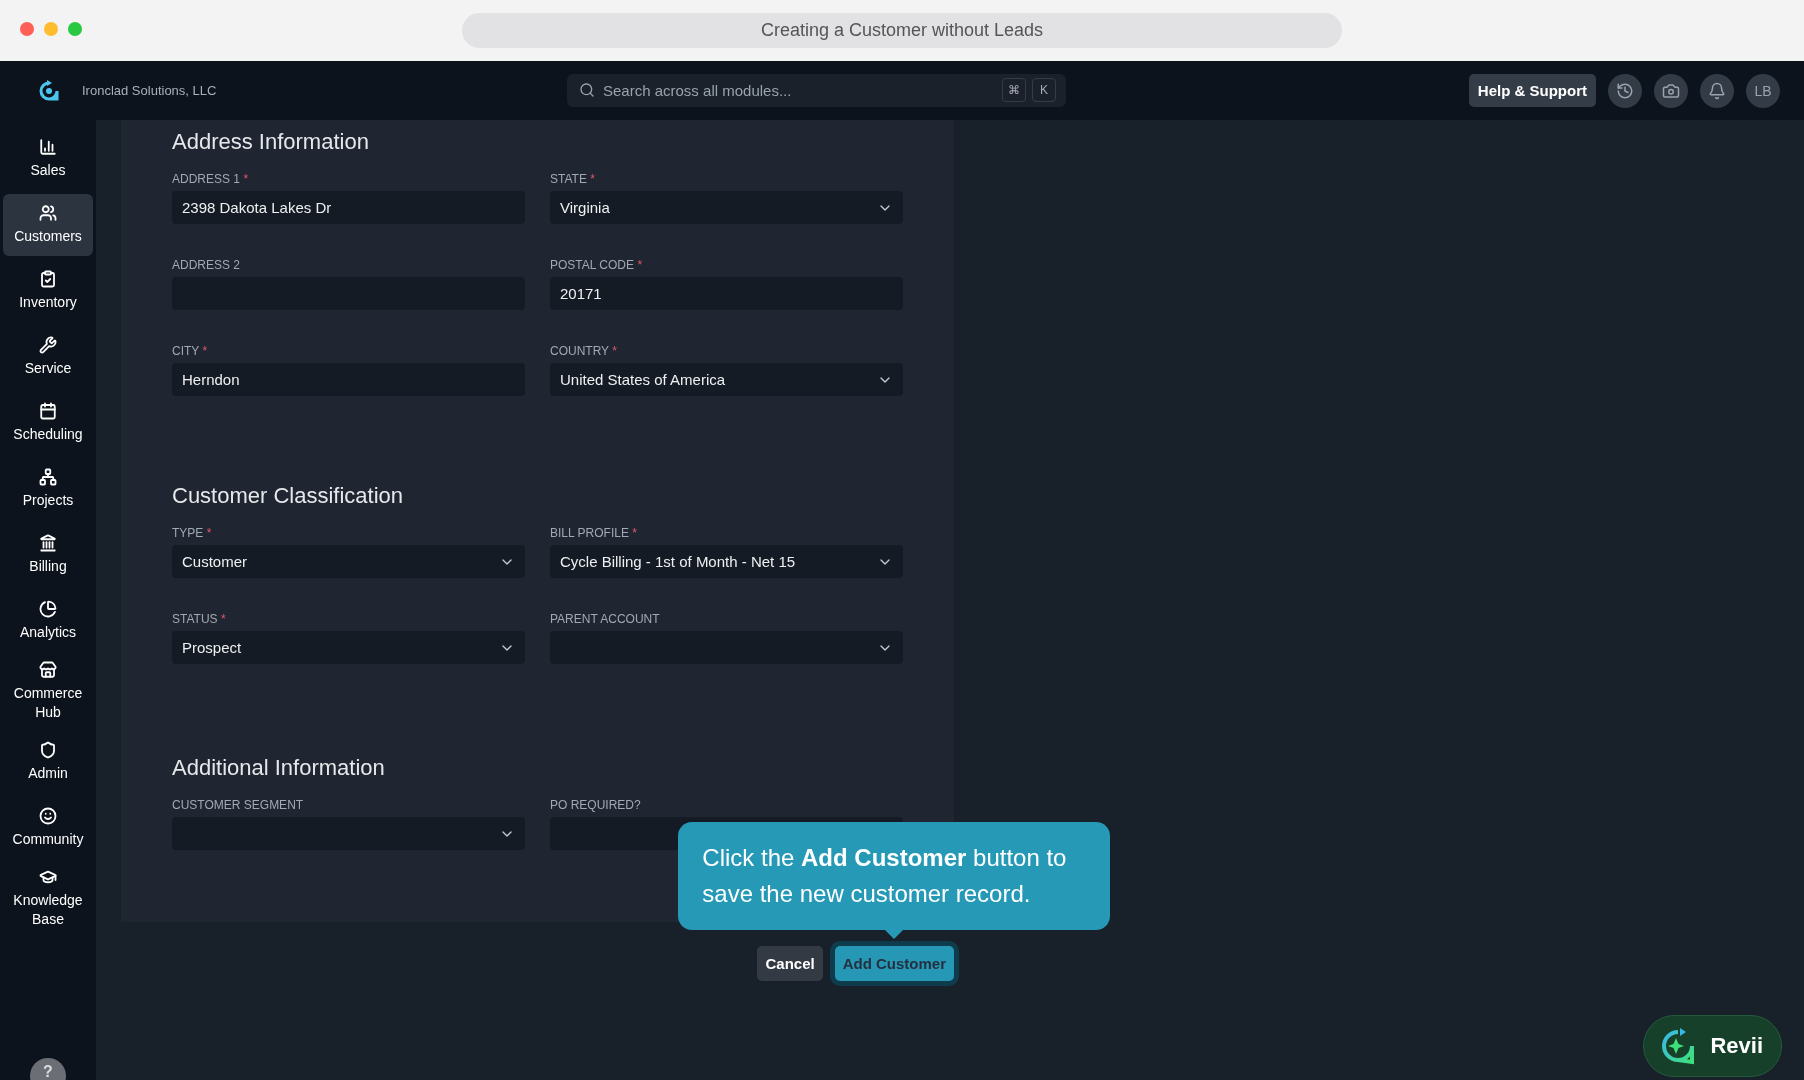 The height and width of the screenshot is (1080, 1804). I want to click on hierarchy-icon, so click(48, 477).